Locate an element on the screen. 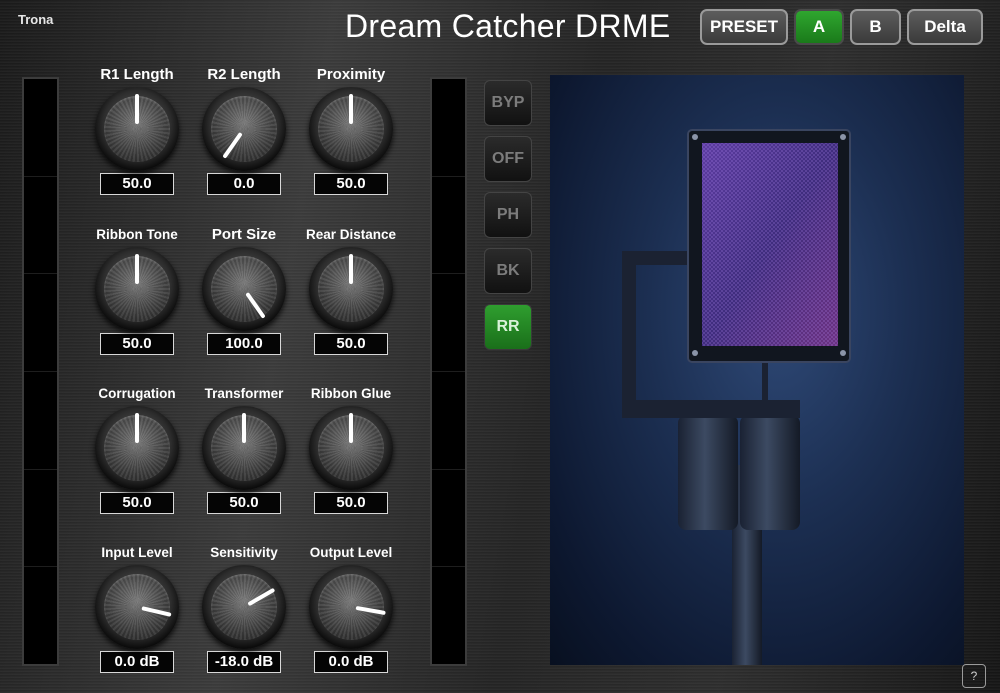 This screenshot has height=693, width=1000. output-level-meter is located at coordinates (448, 371).